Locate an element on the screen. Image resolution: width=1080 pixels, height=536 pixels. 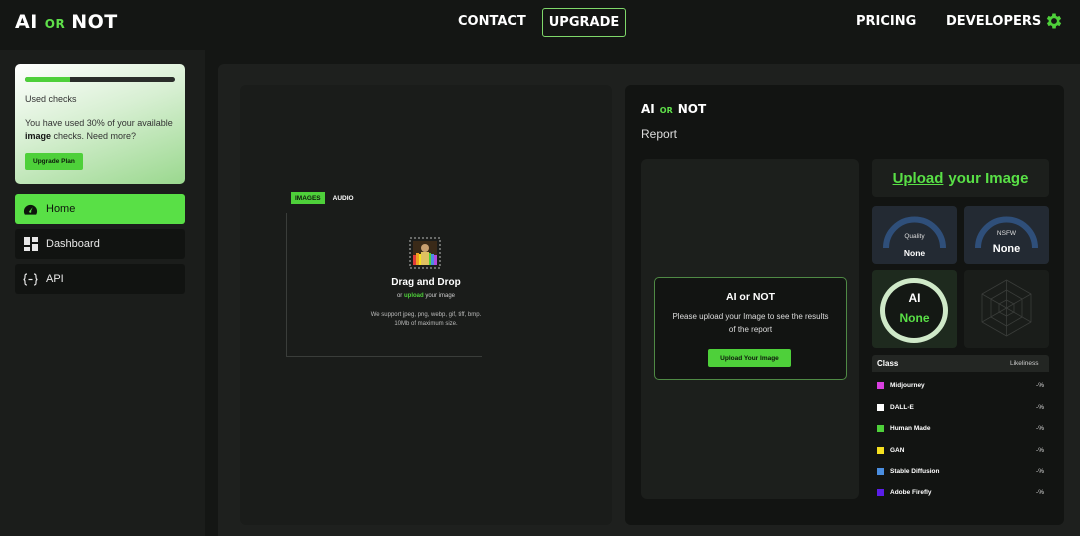
quality-label: Quality is located at coordinates (914, 236).